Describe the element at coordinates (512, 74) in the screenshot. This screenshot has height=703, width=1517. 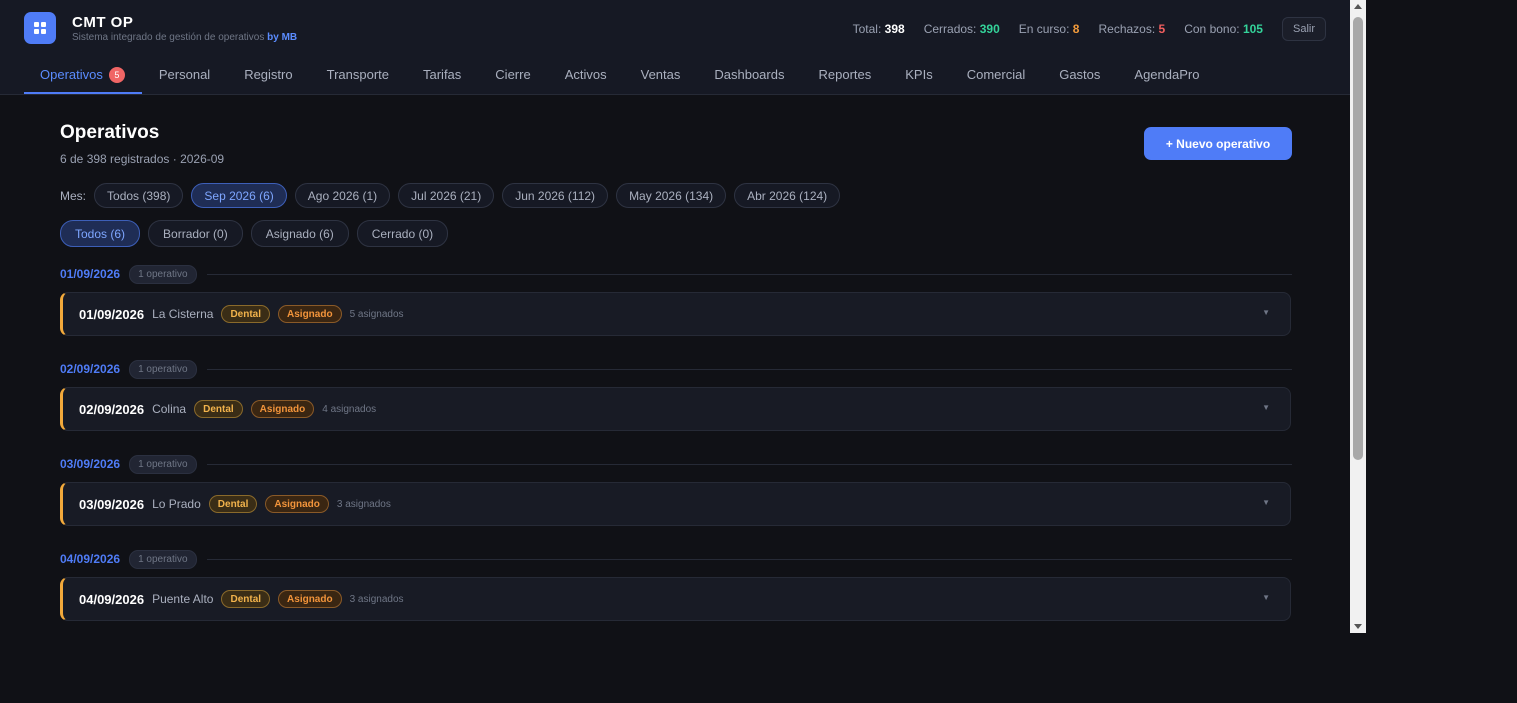
I see `tab-cierre: Cierre` at that location.